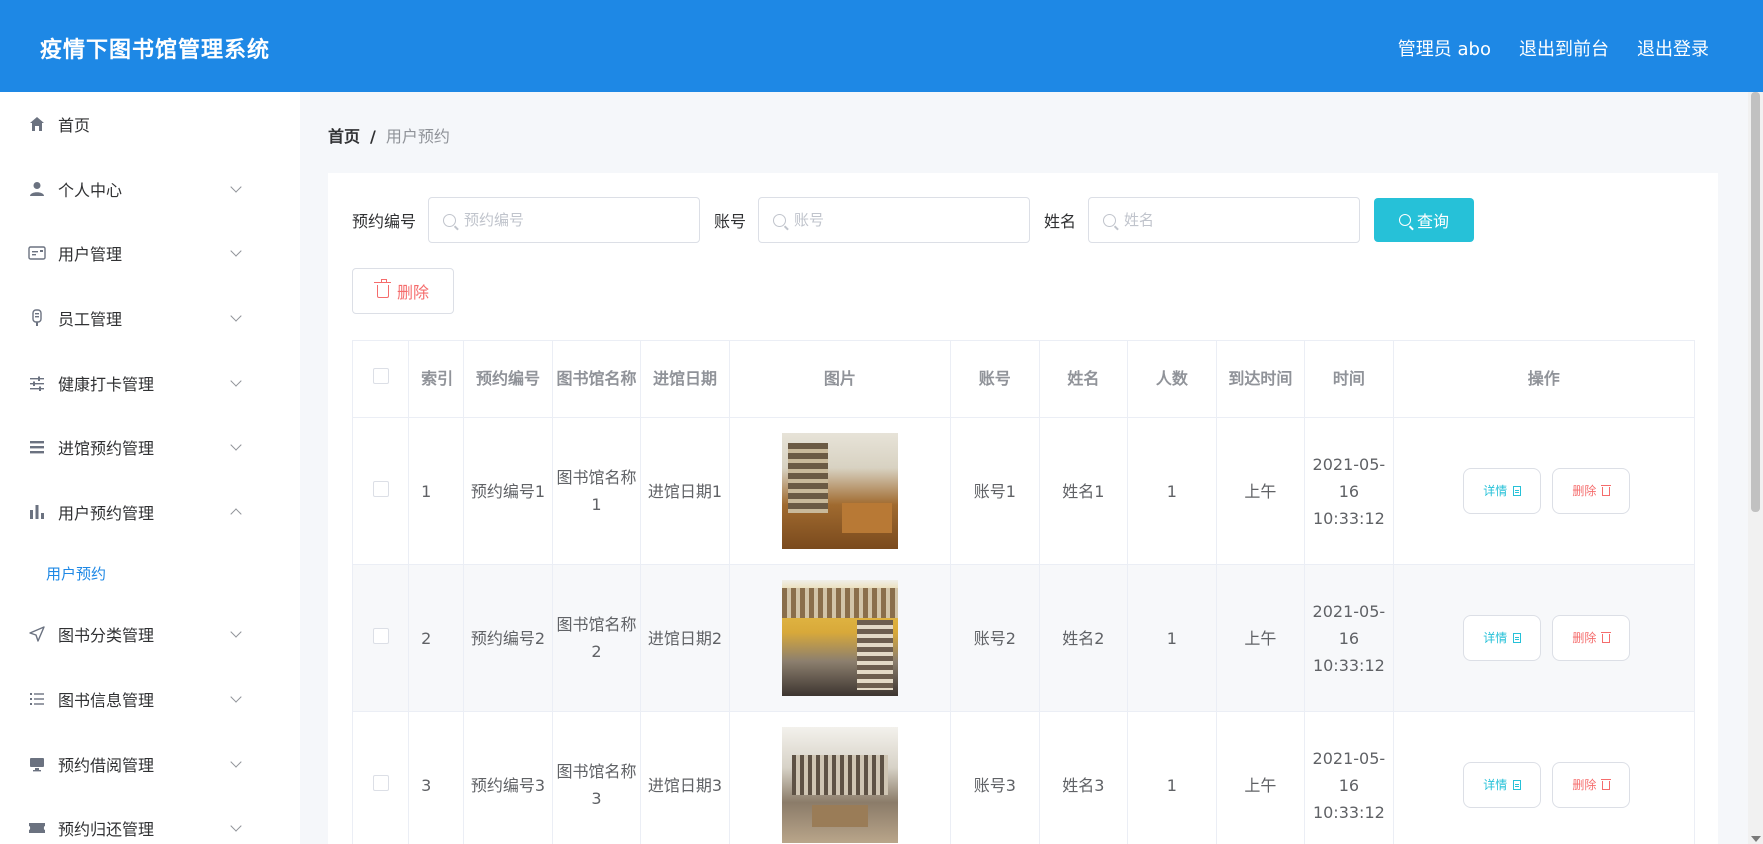  I want to click on sidebar-item-user-management: 用户管理, so click(150, 253).